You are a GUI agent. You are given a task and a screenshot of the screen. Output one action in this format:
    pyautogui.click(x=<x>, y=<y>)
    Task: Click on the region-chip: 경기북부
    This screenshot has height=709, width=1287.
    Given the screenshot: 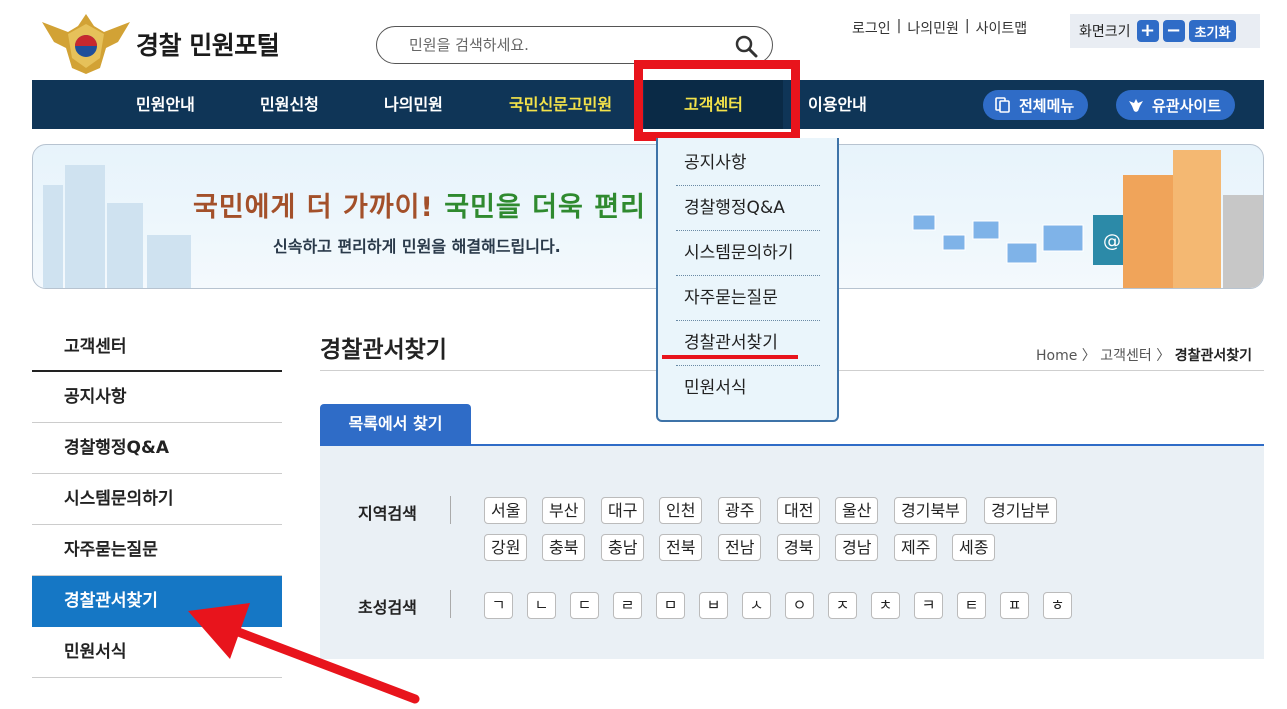 What is the action you would take?
    pyautogui.click(x=930, y=510)
    